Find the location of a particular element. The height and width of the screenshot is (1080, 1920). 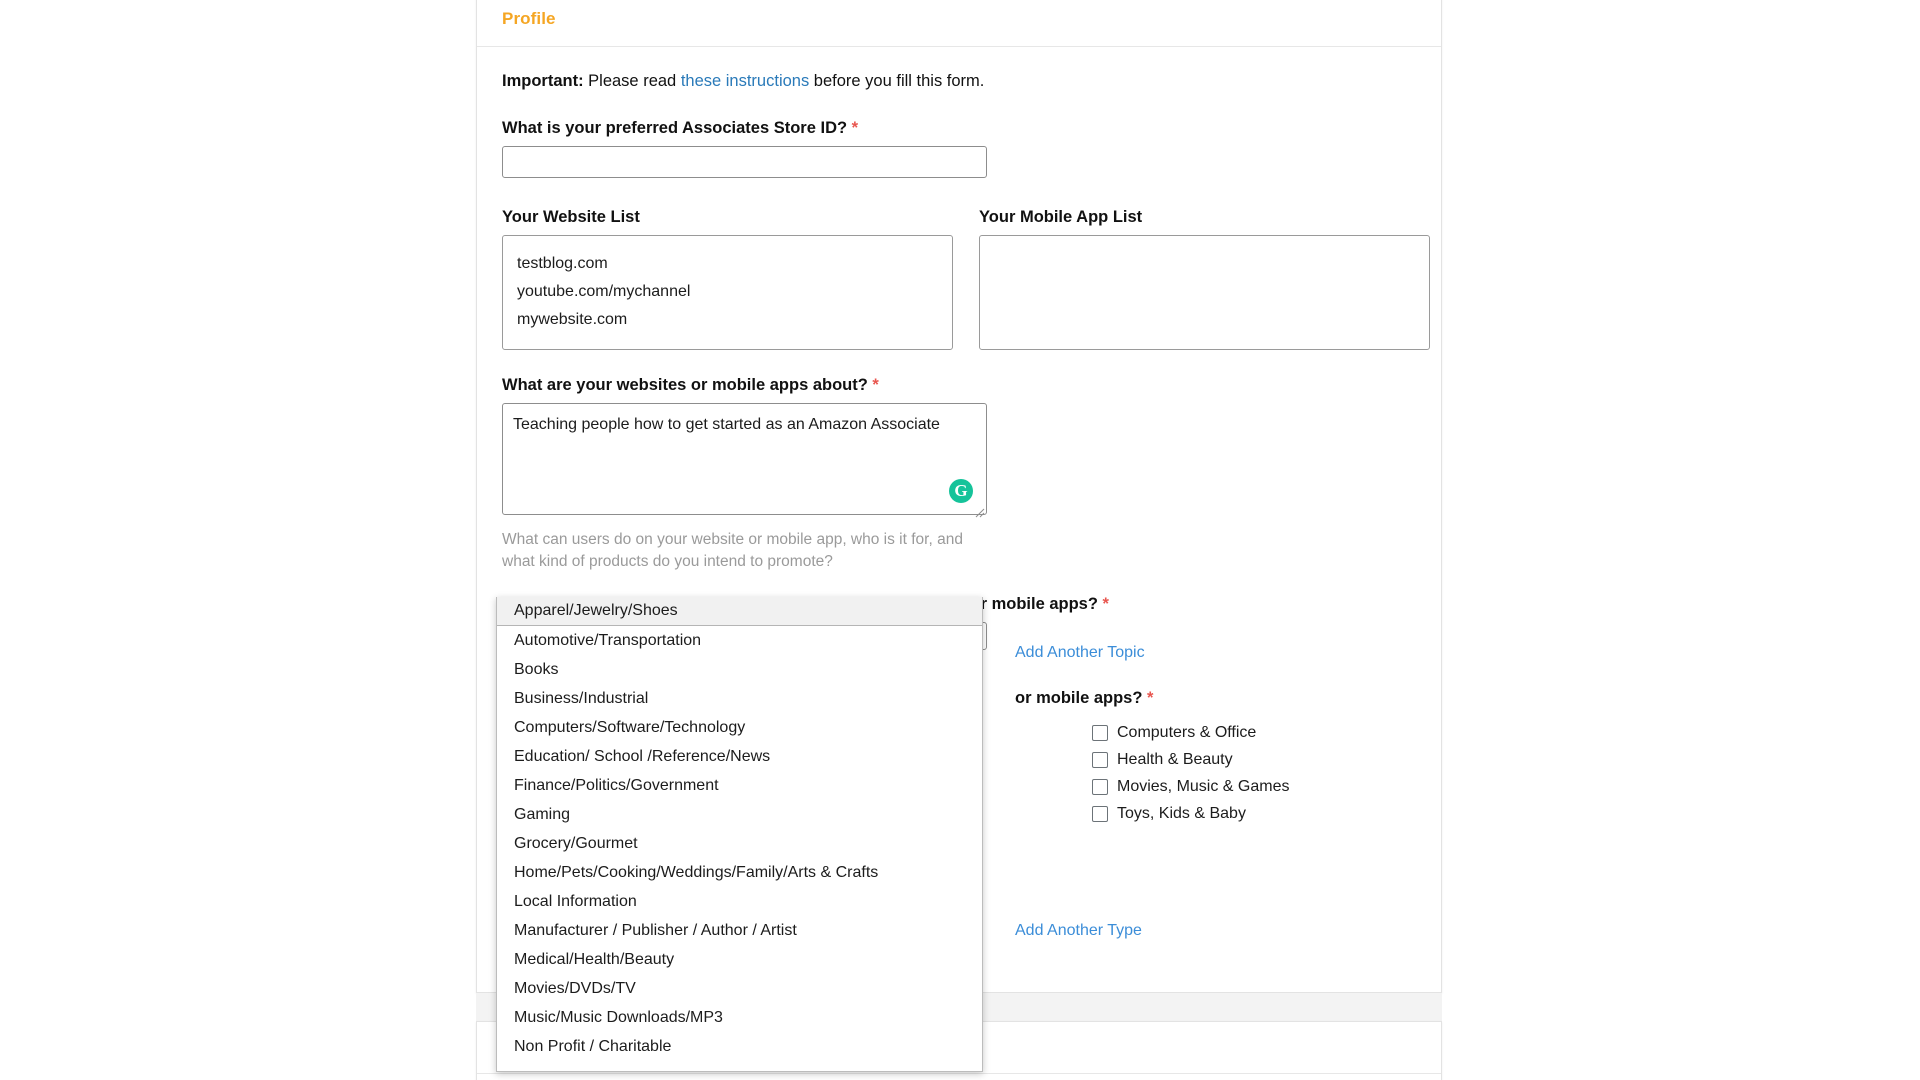

dropdown-option: Music/Music Downloads/MP3 is located at coordinates (739, 1017).